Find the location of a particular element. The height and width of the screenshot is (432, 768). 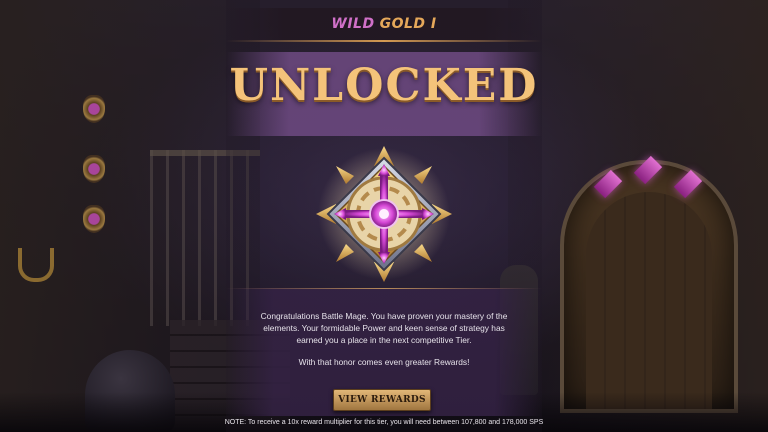

wooden-door is located at coordinates (649, 286).